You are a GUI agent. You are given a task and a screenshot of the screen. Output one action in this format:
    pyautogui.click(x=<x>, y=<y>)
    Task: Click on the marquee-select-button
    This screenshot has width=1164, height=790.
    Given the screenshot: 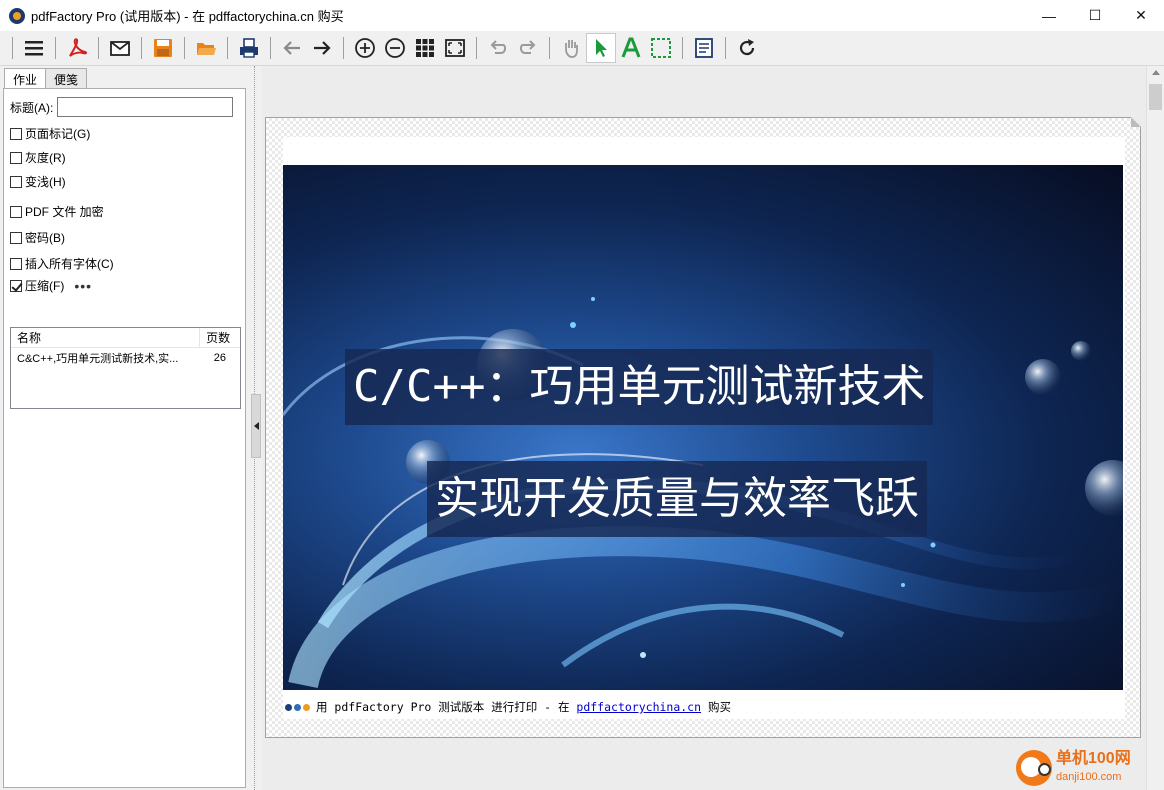 What is the action you would take?
    pyautogui.click(x=661, y=48)
    